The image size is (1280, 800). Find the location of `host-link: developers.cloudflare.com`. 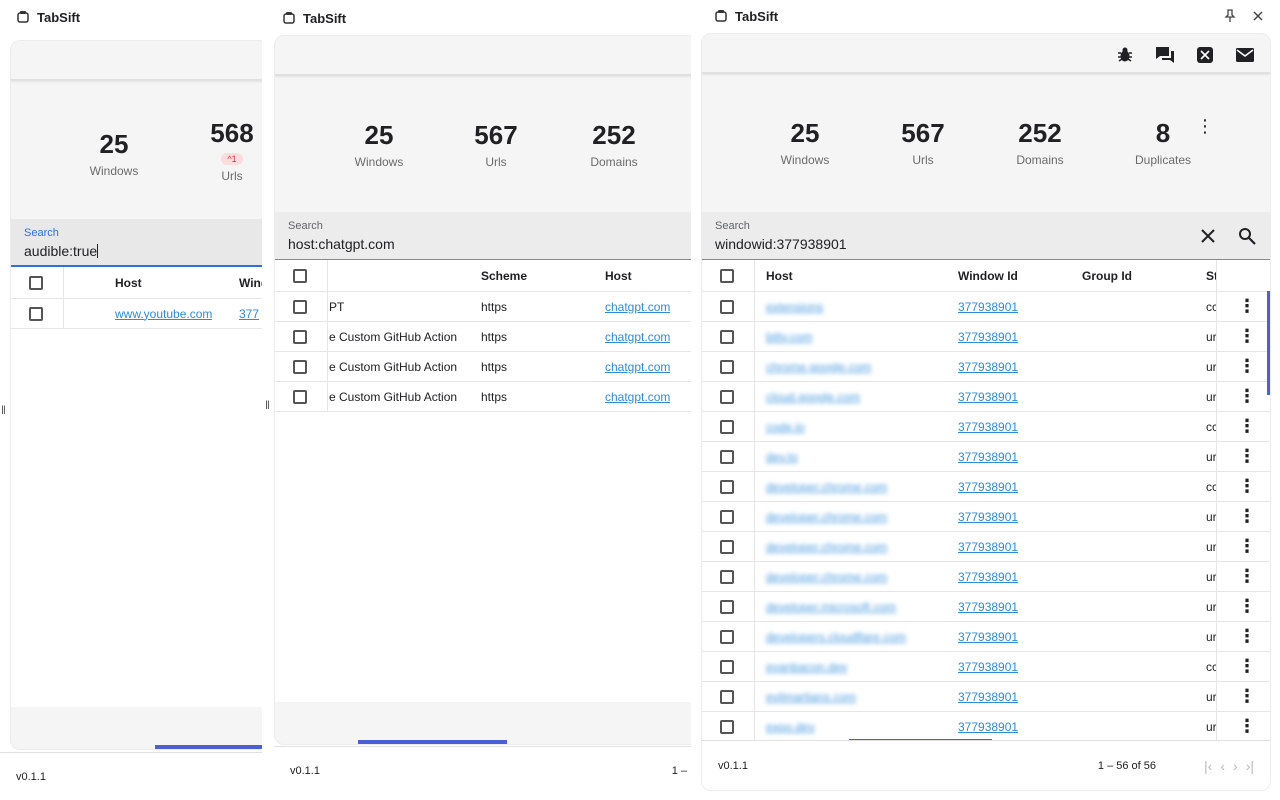

host-link: developers.cloudflare.com is located at coordinates (836, 636).